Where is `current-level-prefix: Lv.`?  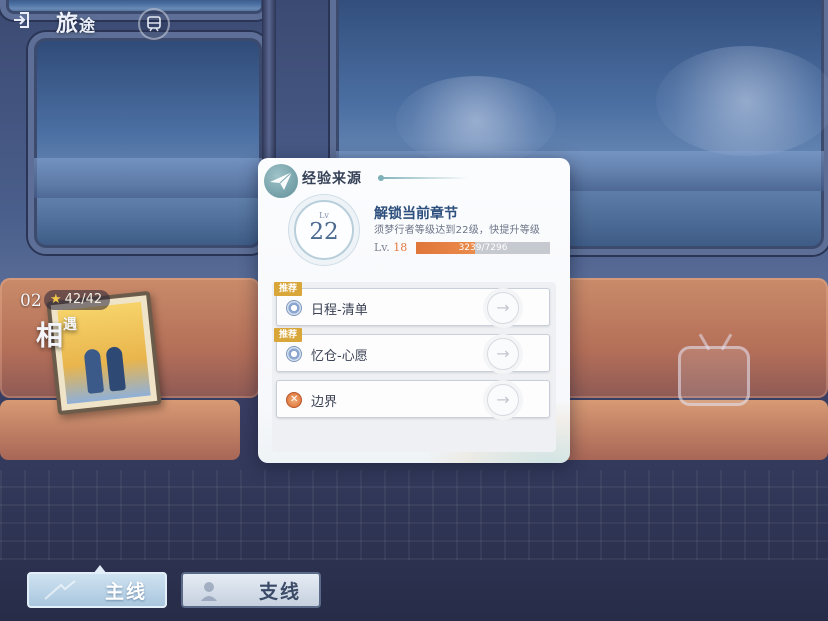 current-level-prefix: Lv. is located at coordinates (382, 247).